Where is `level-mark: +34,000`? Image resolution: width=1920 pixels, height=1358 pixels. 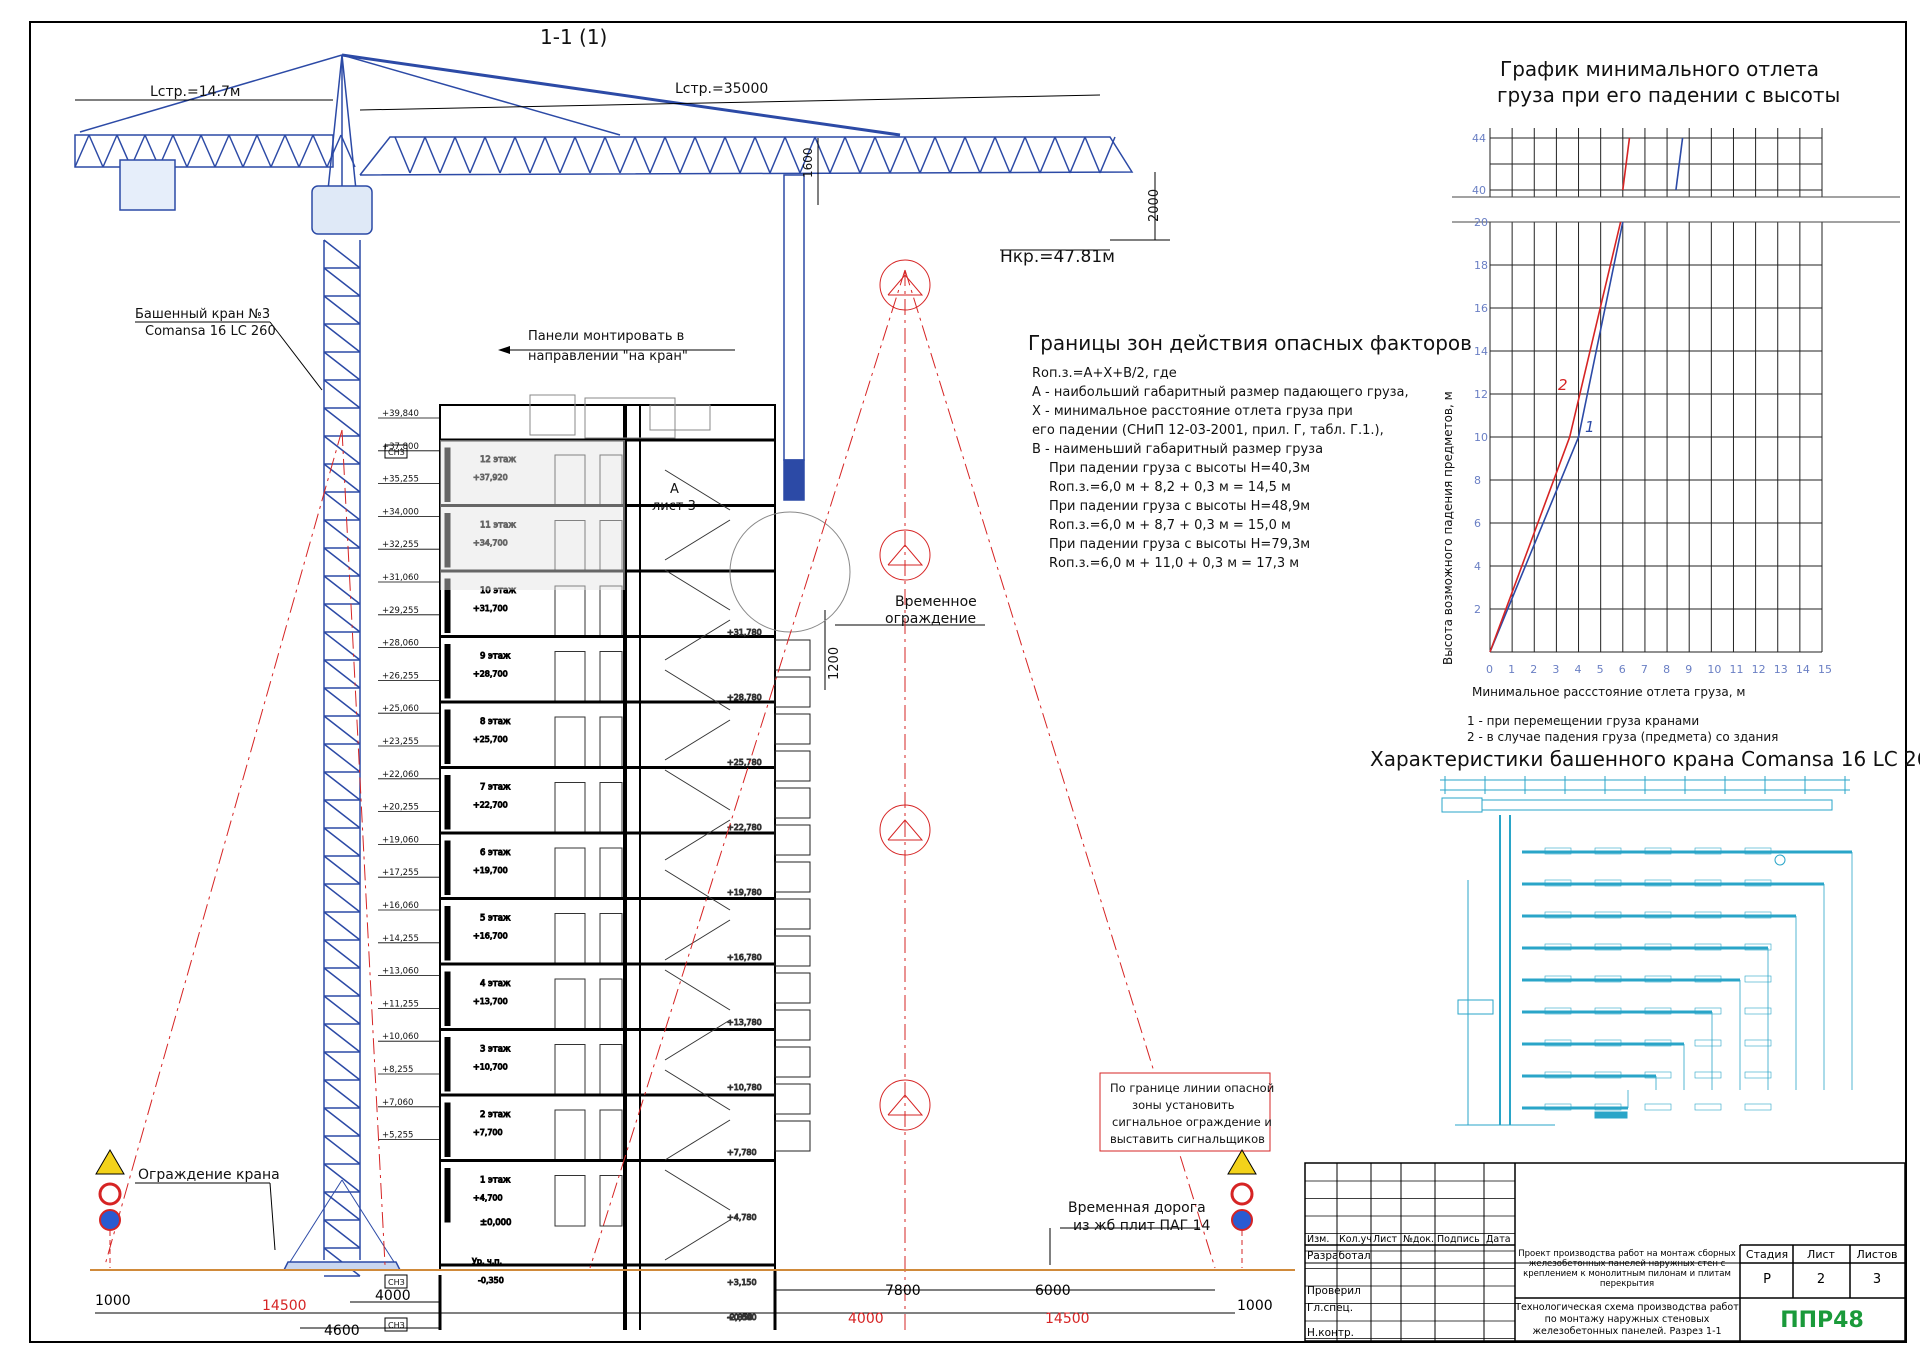
level-mark: +34,000 is located at coordinates (400, 512).